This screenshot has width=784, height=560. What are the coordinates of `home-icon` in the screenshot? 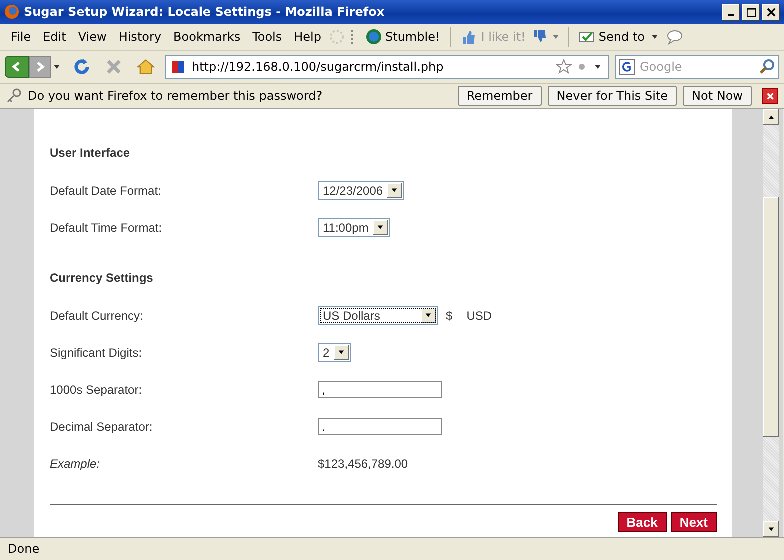 It's located at (146, 67).